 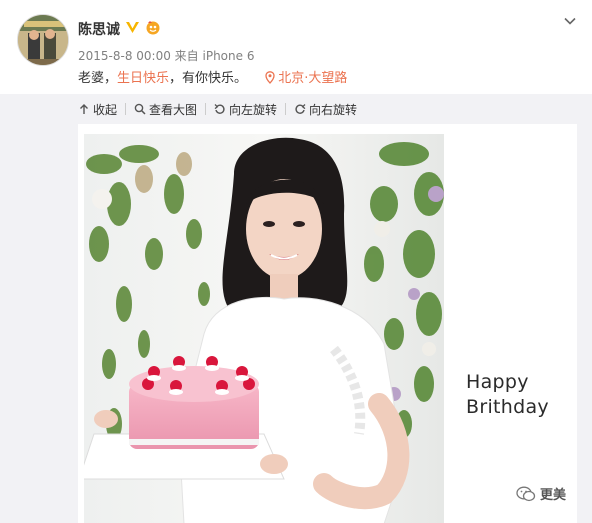 I want to click on rotate-left-button: 向左旋转, so click(x=245, y=109).